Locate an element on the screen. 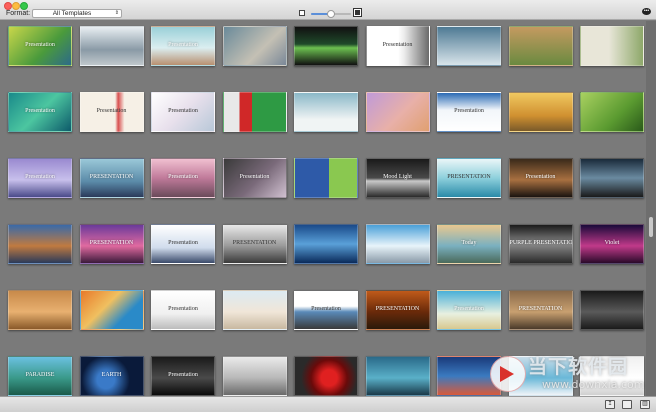 The height and width of the screenshot is (412, 656). template-title: Violet is located at coordinates (612, 243).